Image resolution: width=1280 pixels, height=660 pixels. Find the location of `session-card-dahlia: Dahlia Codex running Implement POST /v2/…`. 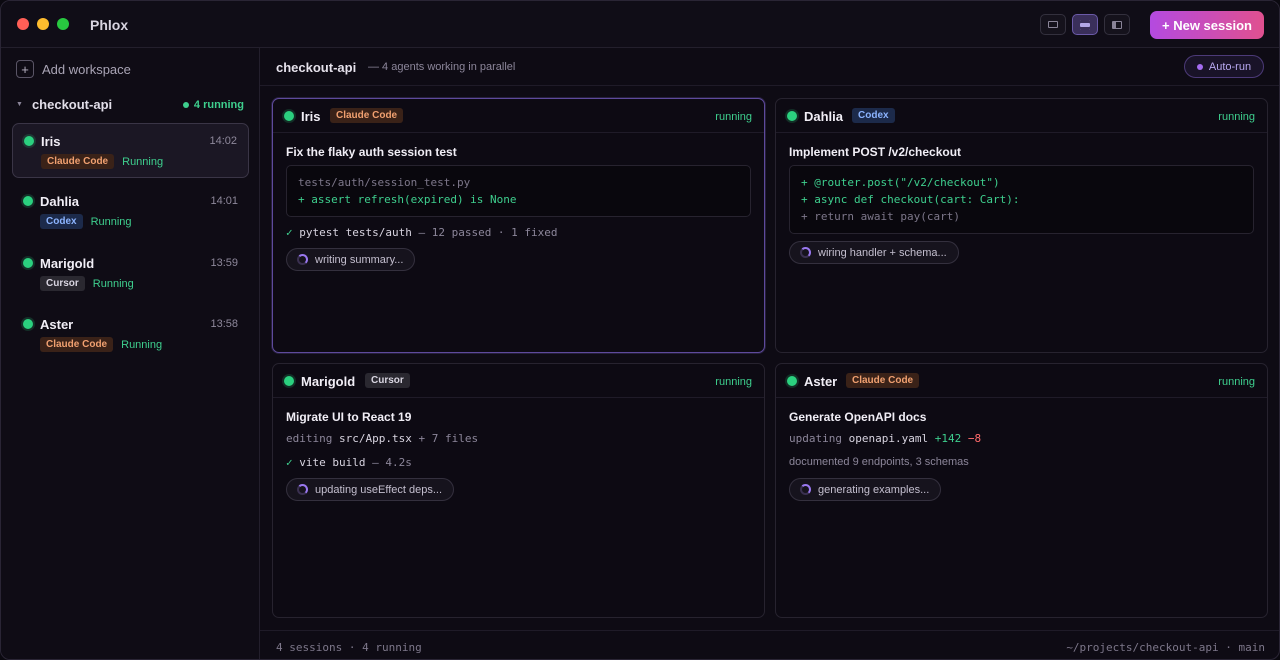

session-card-dahlia: Dahlia Codex running Implement POST /v2/… is located at coordinates (1021, 225).